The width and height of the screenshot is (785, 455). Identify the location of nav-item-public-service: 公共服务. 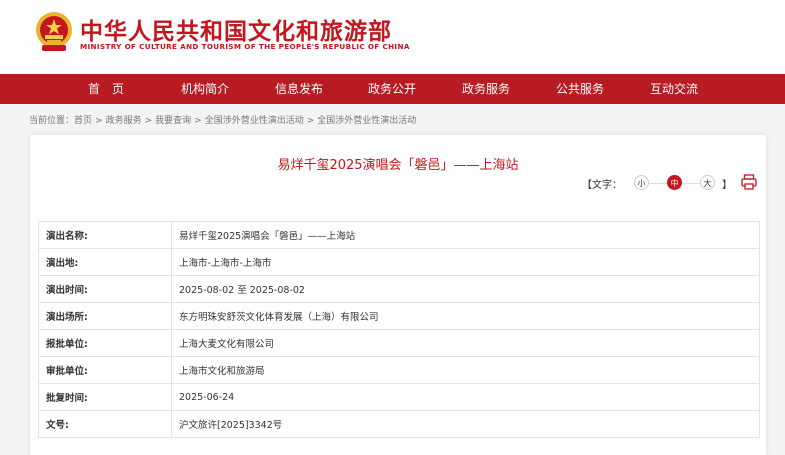
(580, 89).